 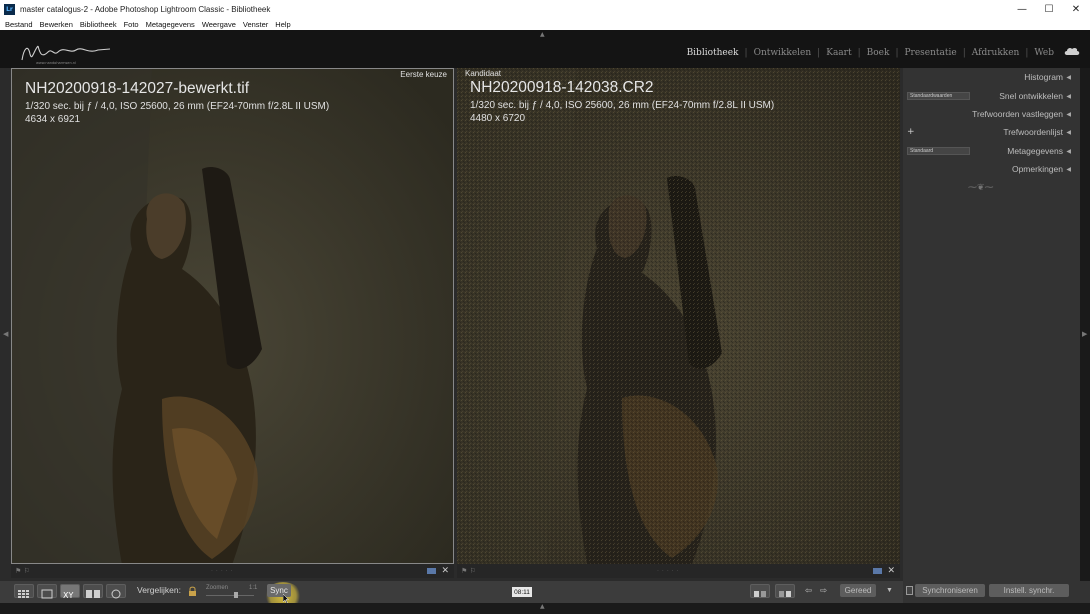 What do you see at coordinates (253, 588) in the screenshot?
I see `zoom-value: 1:1` at bounding box center [253, 588].